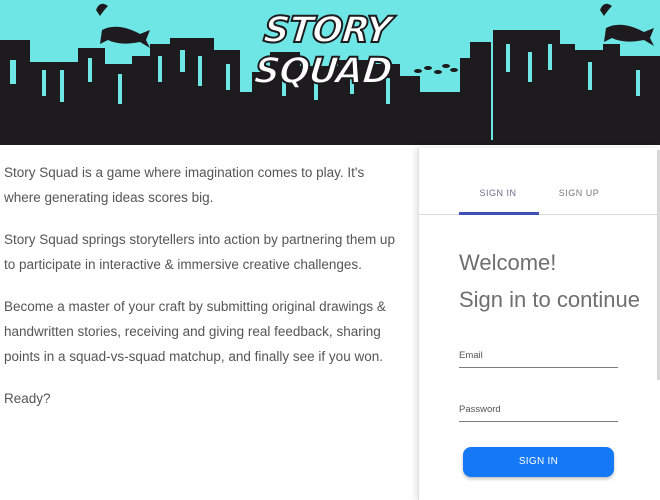 The height and width of the screenshot is (500, 660). I want to click on email-input, so click(538, 361).